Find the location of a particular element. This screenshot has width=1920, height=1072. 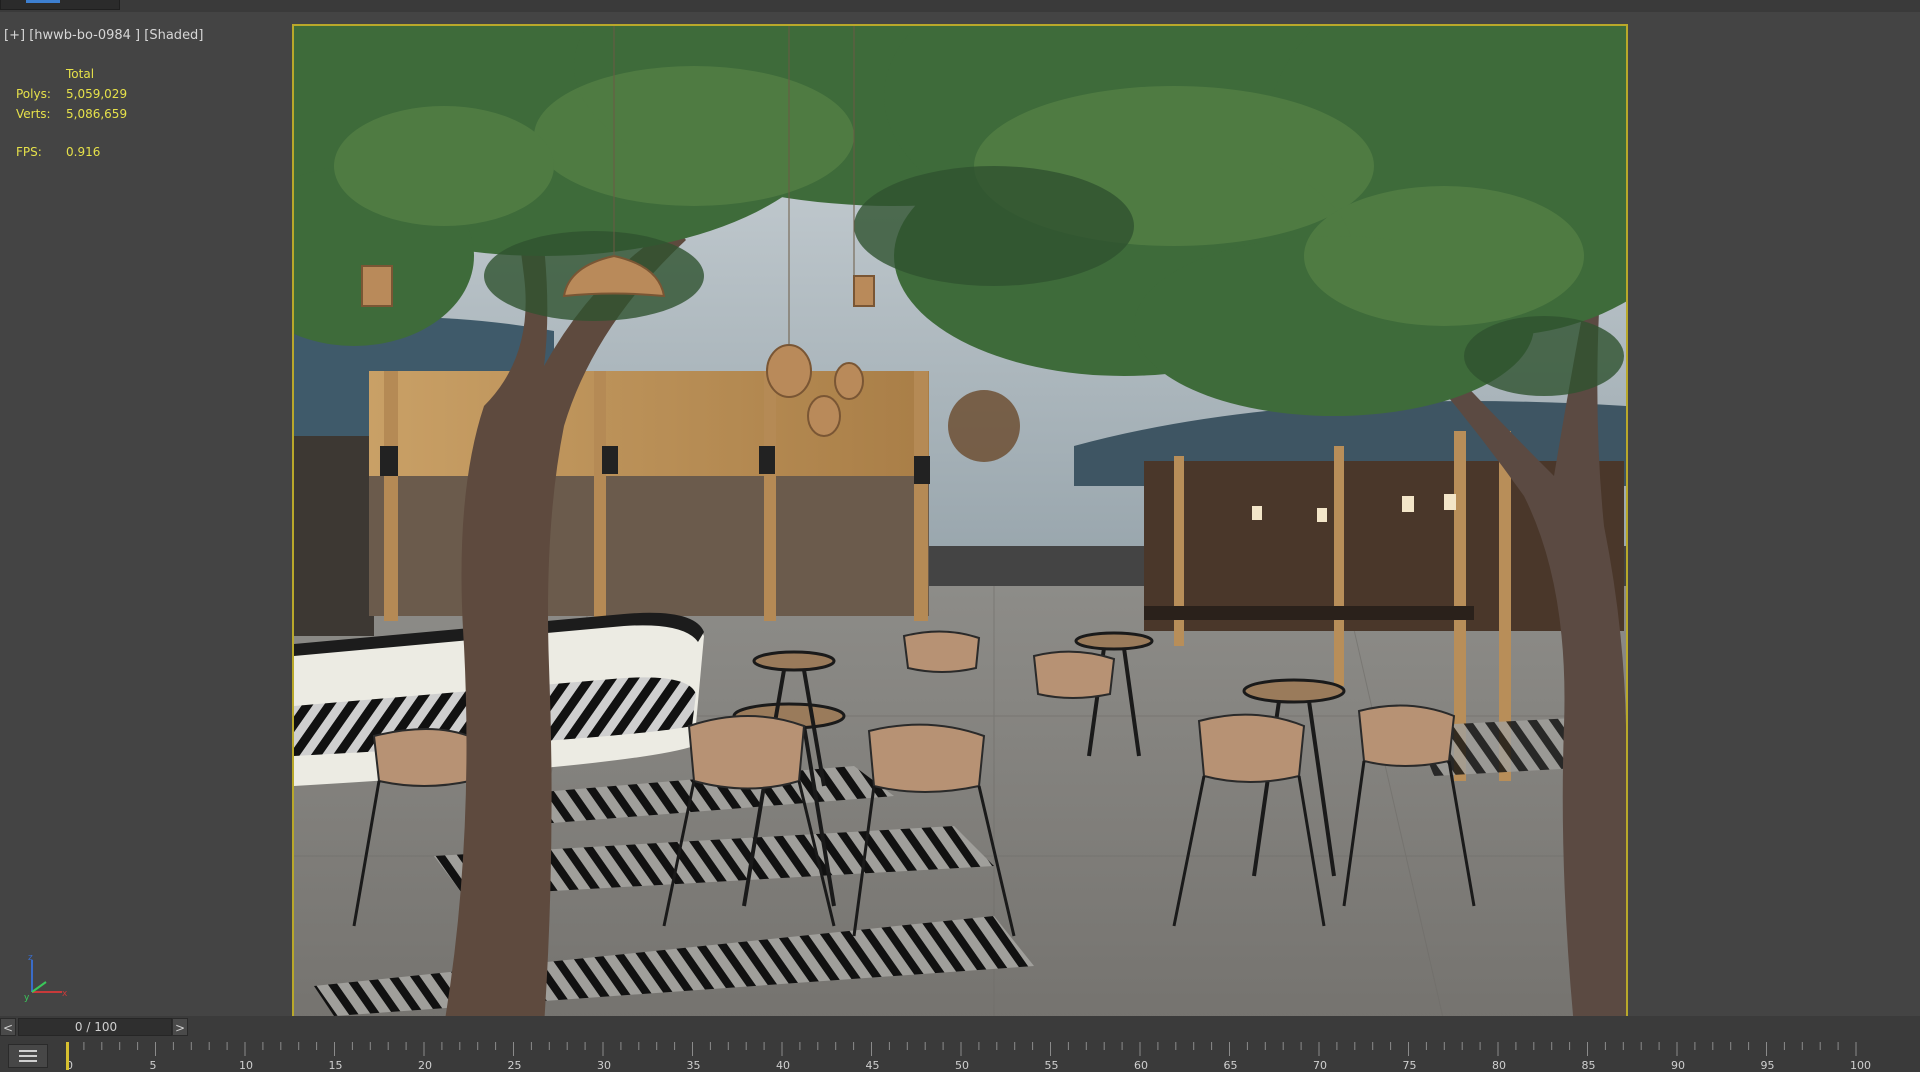

ruler-tick-label: 95 is located at coordinates (1768, 1065).